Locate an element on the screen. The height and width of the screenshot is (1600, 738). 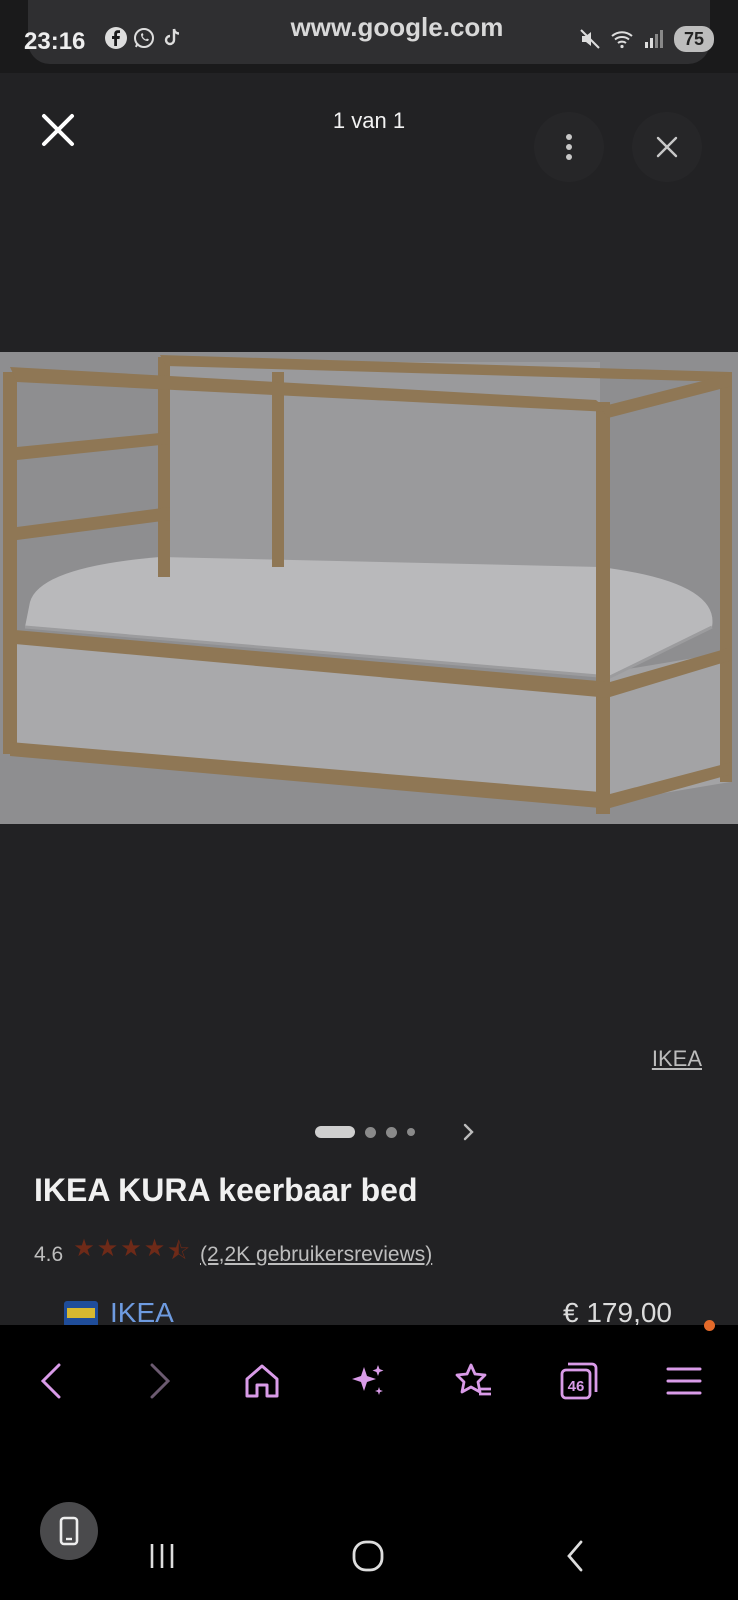
ikea-logo-icon is located at coordinates (81, 1313).